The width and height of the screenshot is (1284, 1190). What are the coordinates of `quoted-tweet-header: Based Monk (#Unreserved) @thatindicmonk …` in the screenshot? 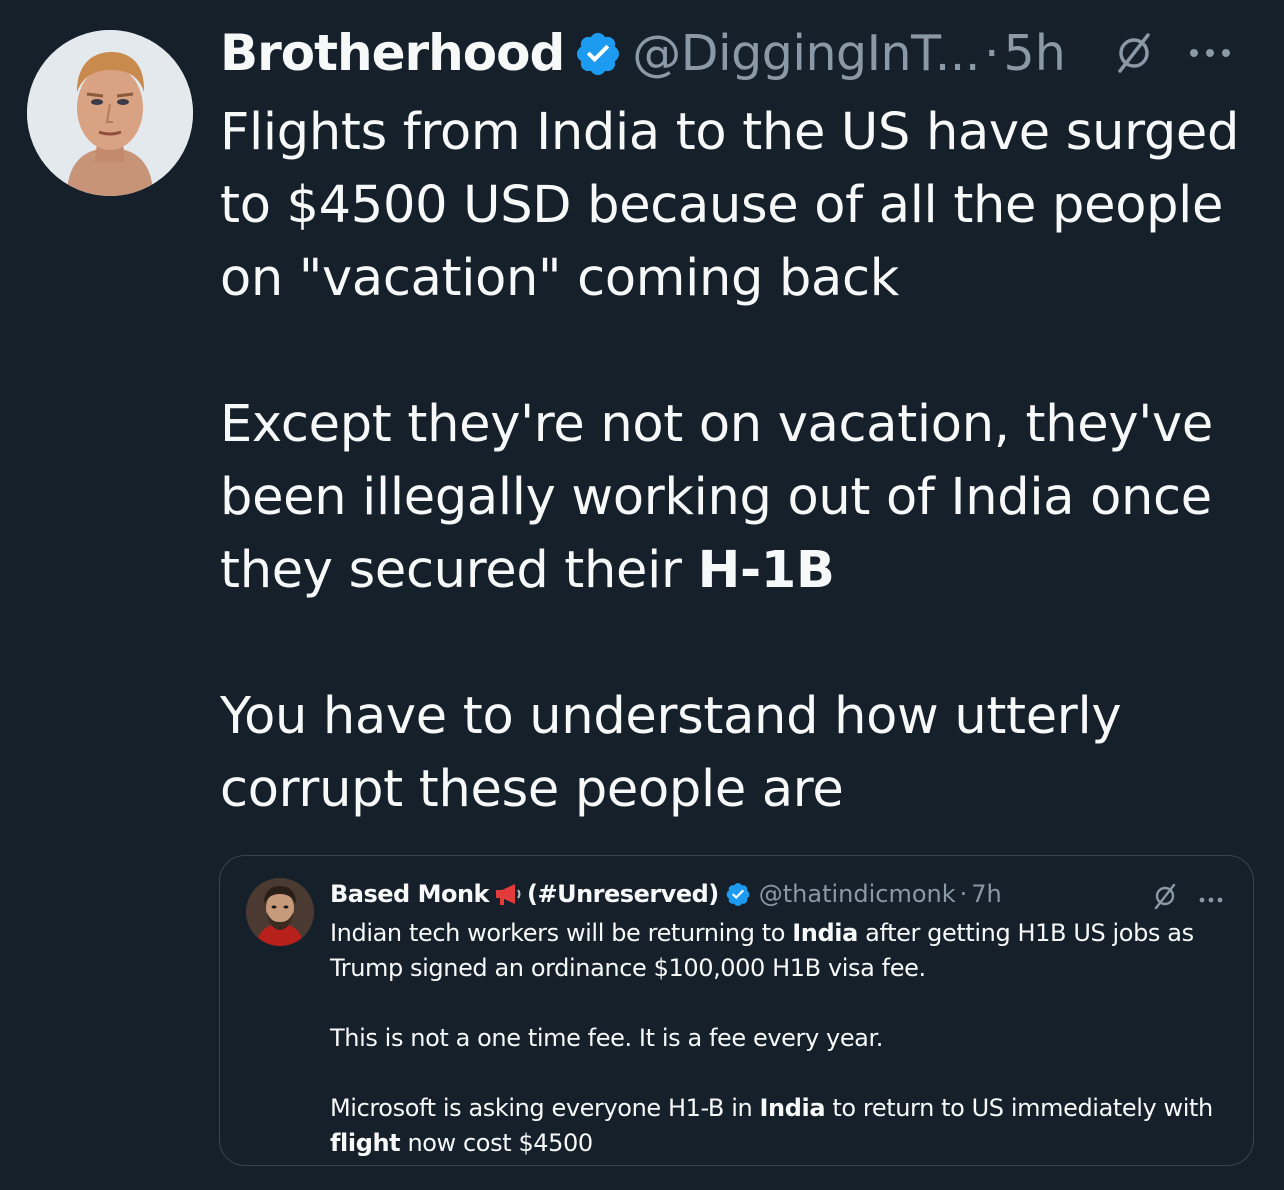 It's located at (781, 894).